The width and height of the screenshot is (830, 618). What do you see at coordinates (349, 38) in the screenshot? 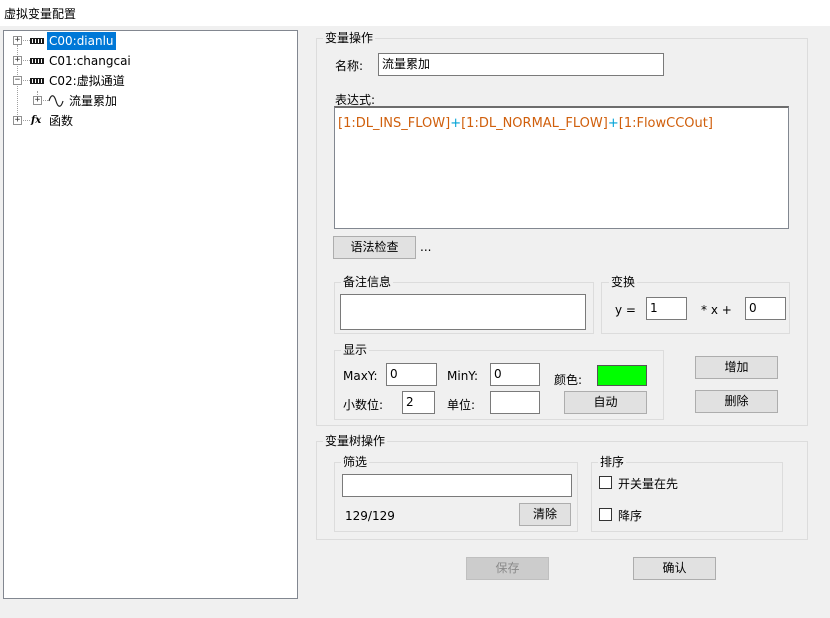
I see `variable-ops-title: 变量操作` at bounding box center [349, 38].